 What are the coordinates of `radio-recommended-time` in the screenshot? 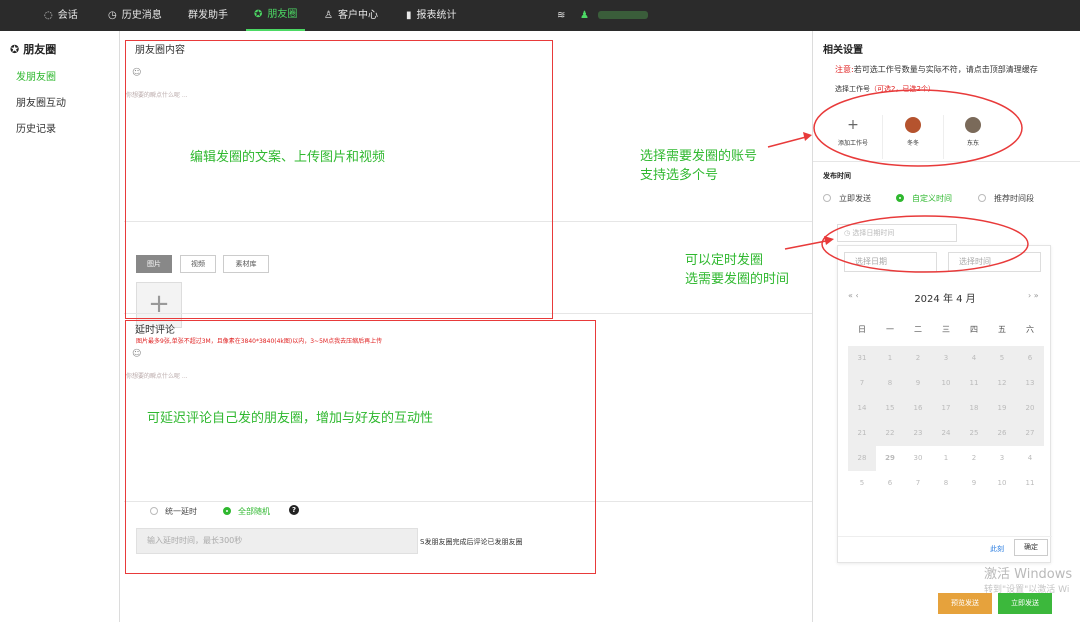 It's located at (982, 198).